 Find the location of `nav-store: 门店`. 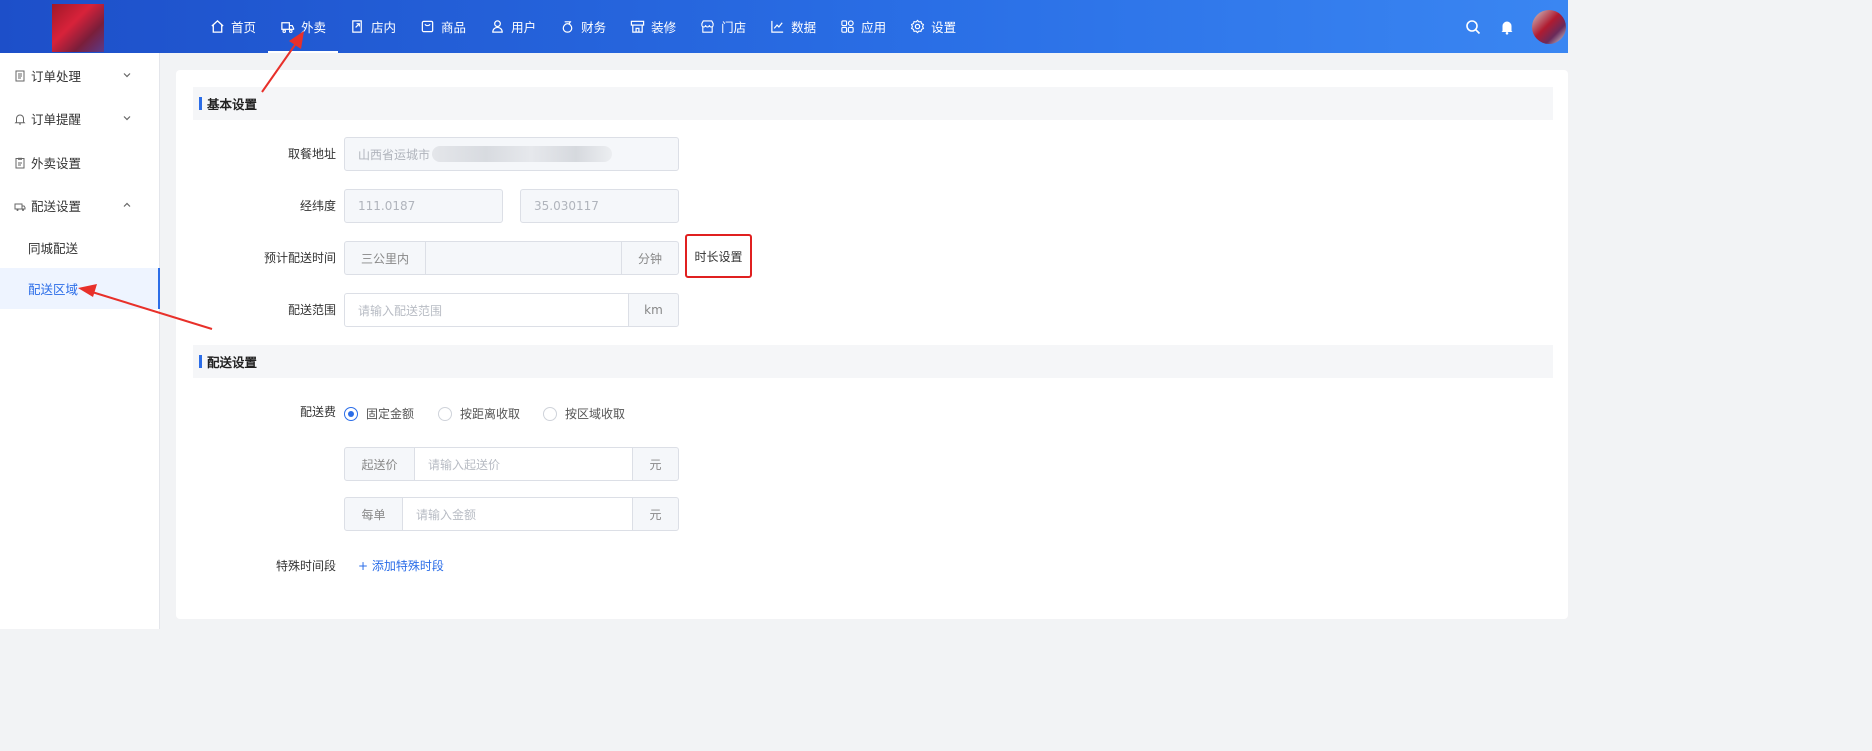

nav-store: 门店 is located at coordinates (723, 26).